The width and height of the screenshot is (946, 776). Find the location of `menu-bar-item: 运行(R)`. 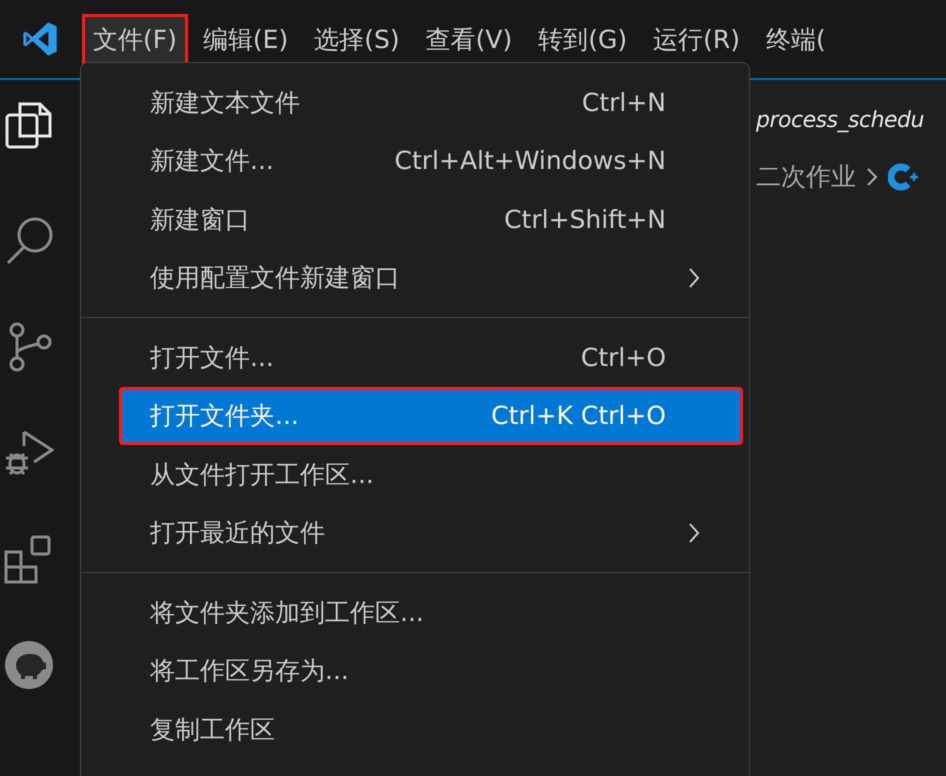

menu-bar-item: 运行(R) is located at coordinates (696, 39).